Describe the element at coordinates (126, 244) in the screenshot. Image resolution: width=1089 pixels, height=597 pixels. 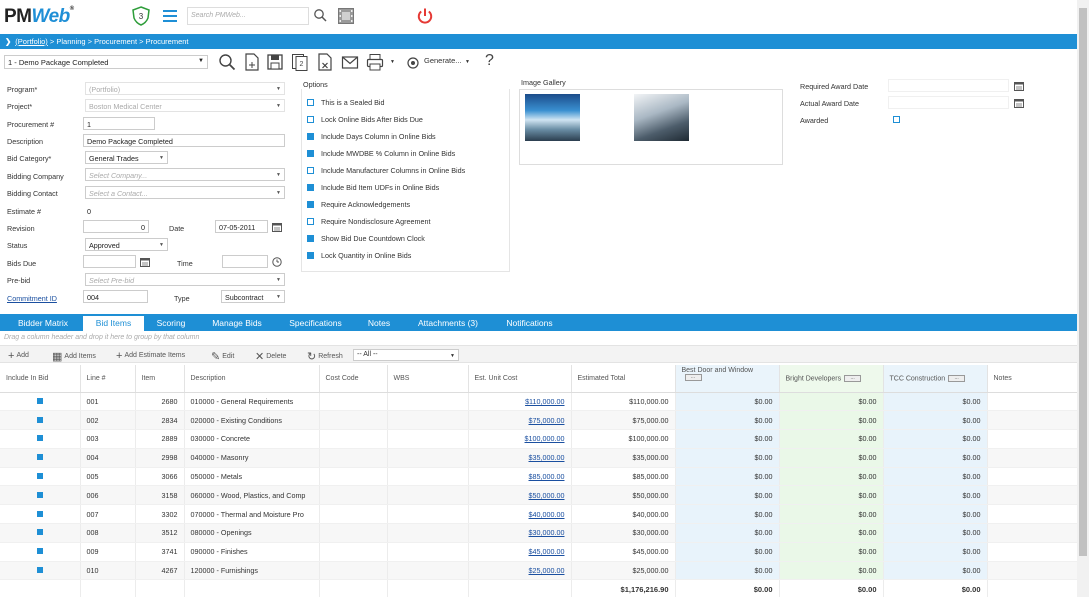
I see `status-select: Approved ▼` at that location.